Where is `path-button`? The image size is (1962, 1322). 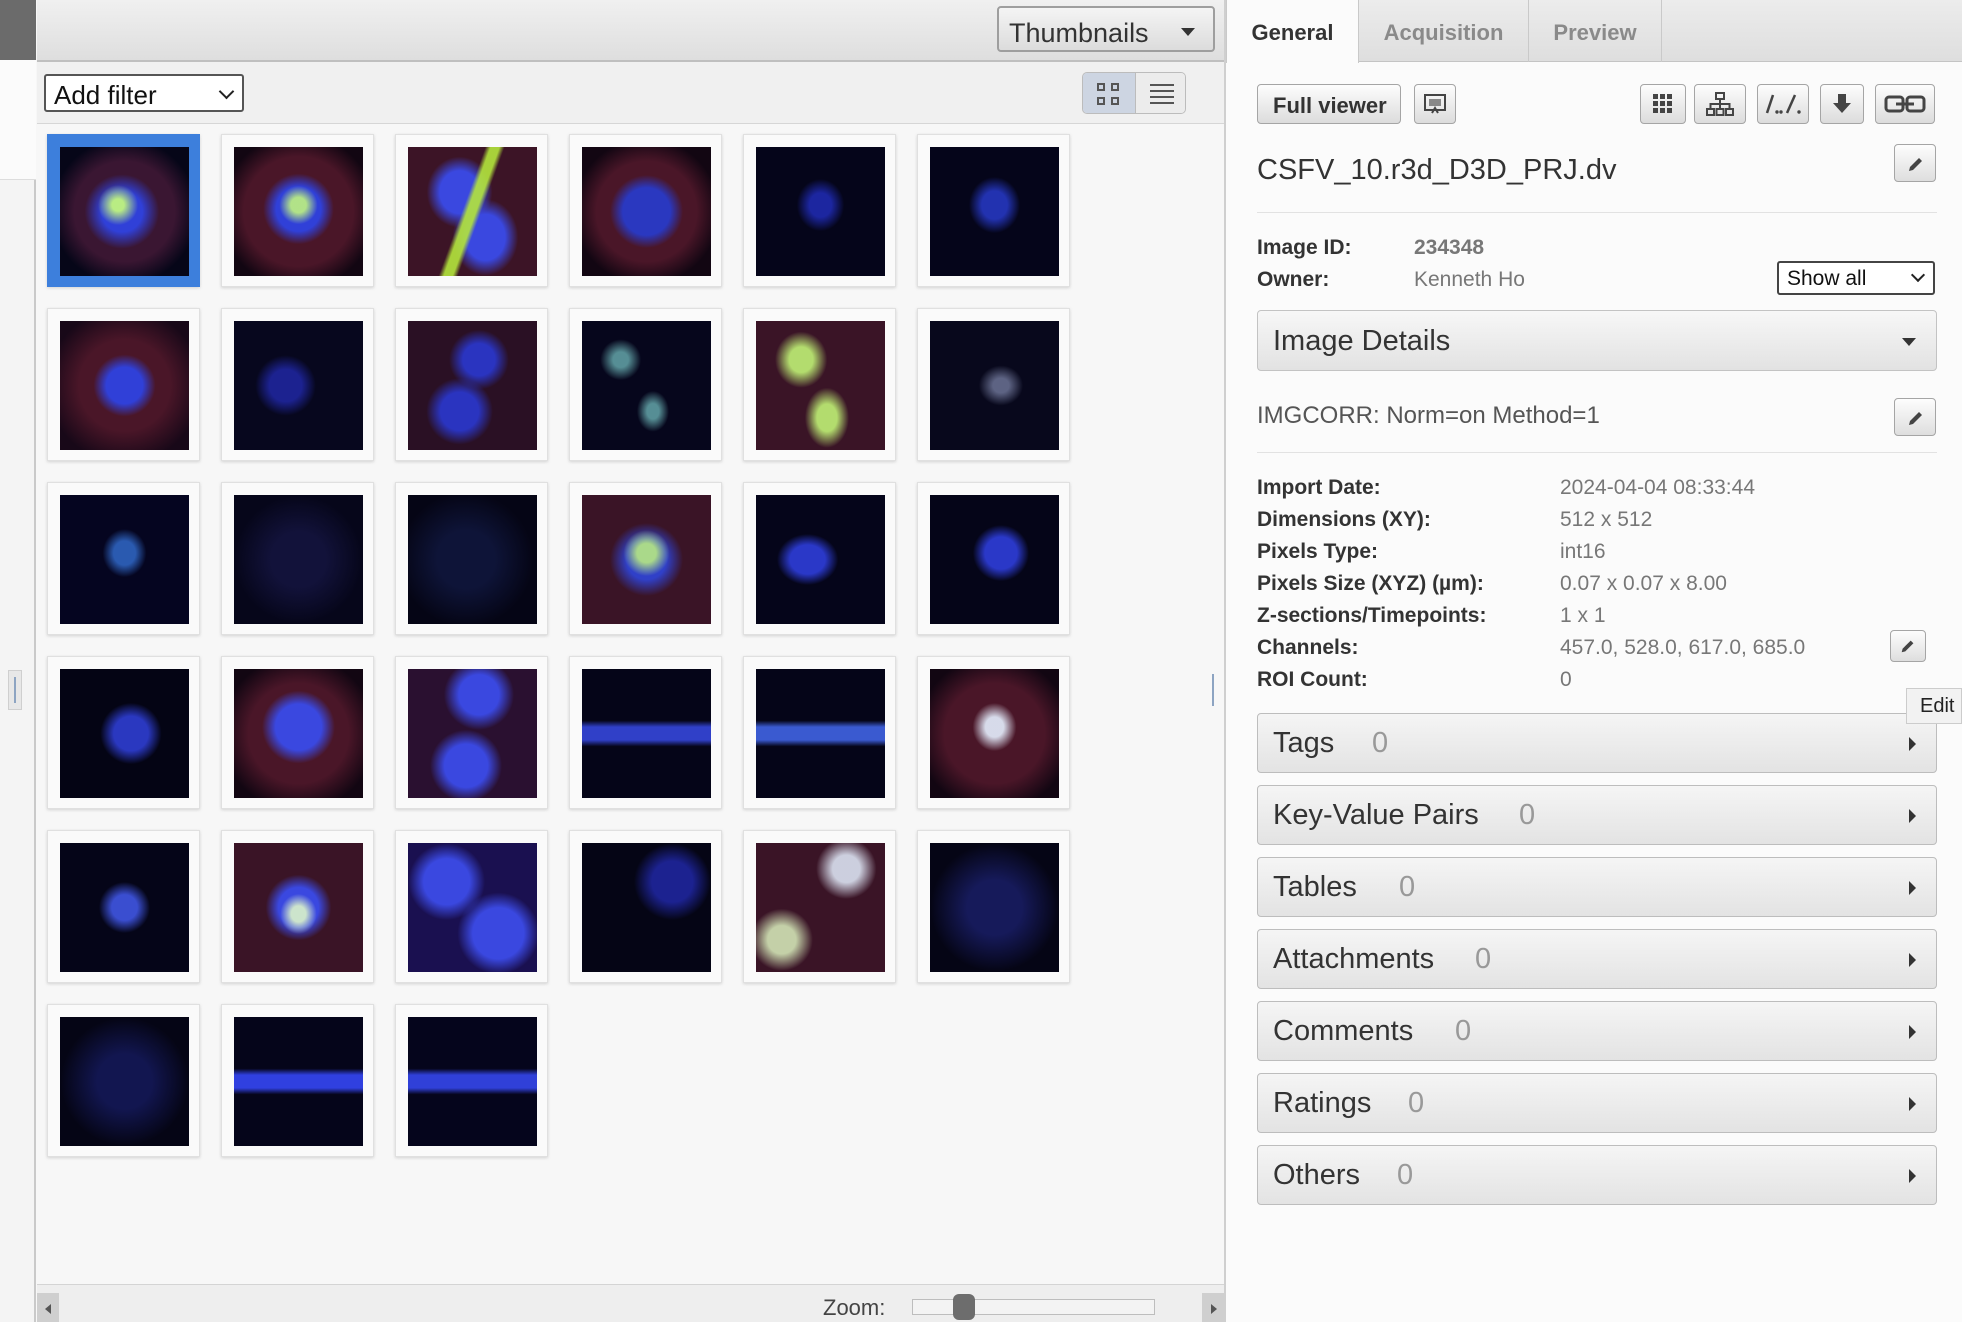 path-button is located at coordinates (1783, 104).